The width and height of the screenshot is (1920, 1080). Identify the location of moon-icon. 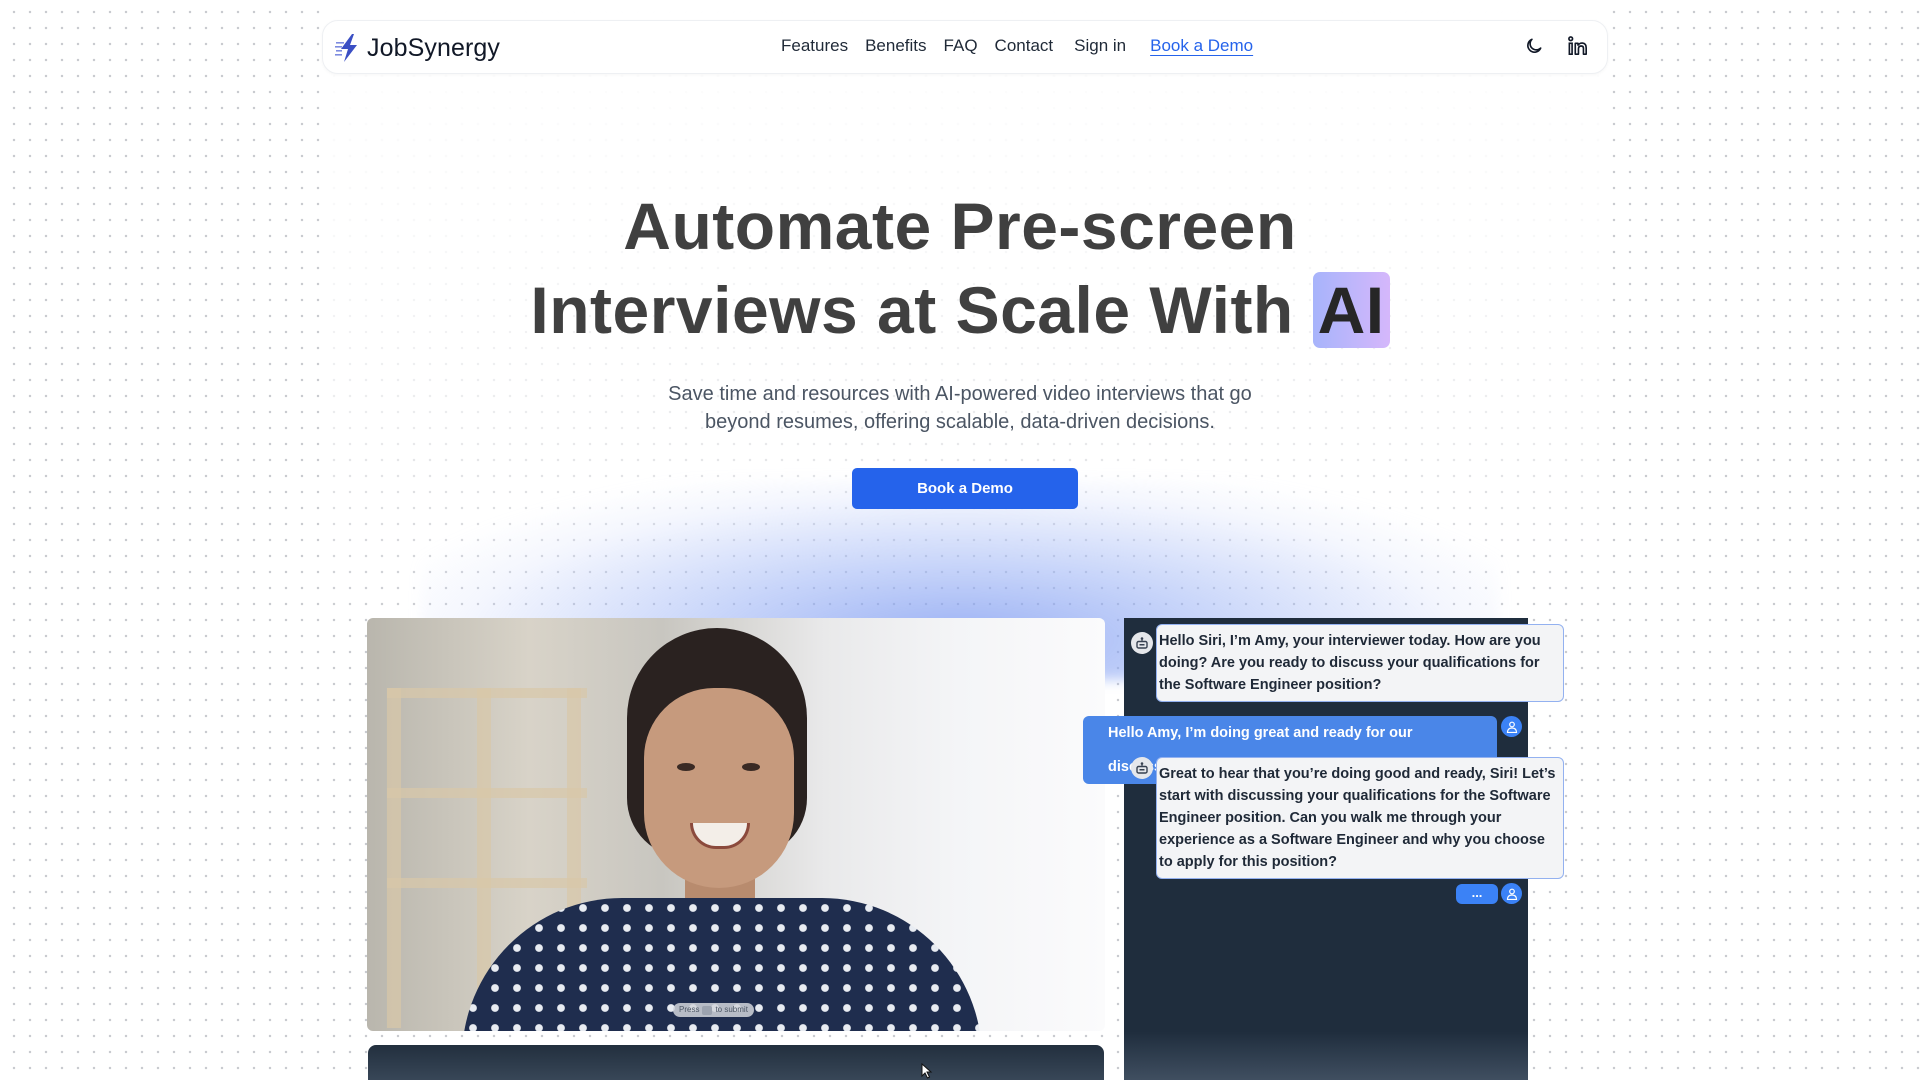
(1534, 45).